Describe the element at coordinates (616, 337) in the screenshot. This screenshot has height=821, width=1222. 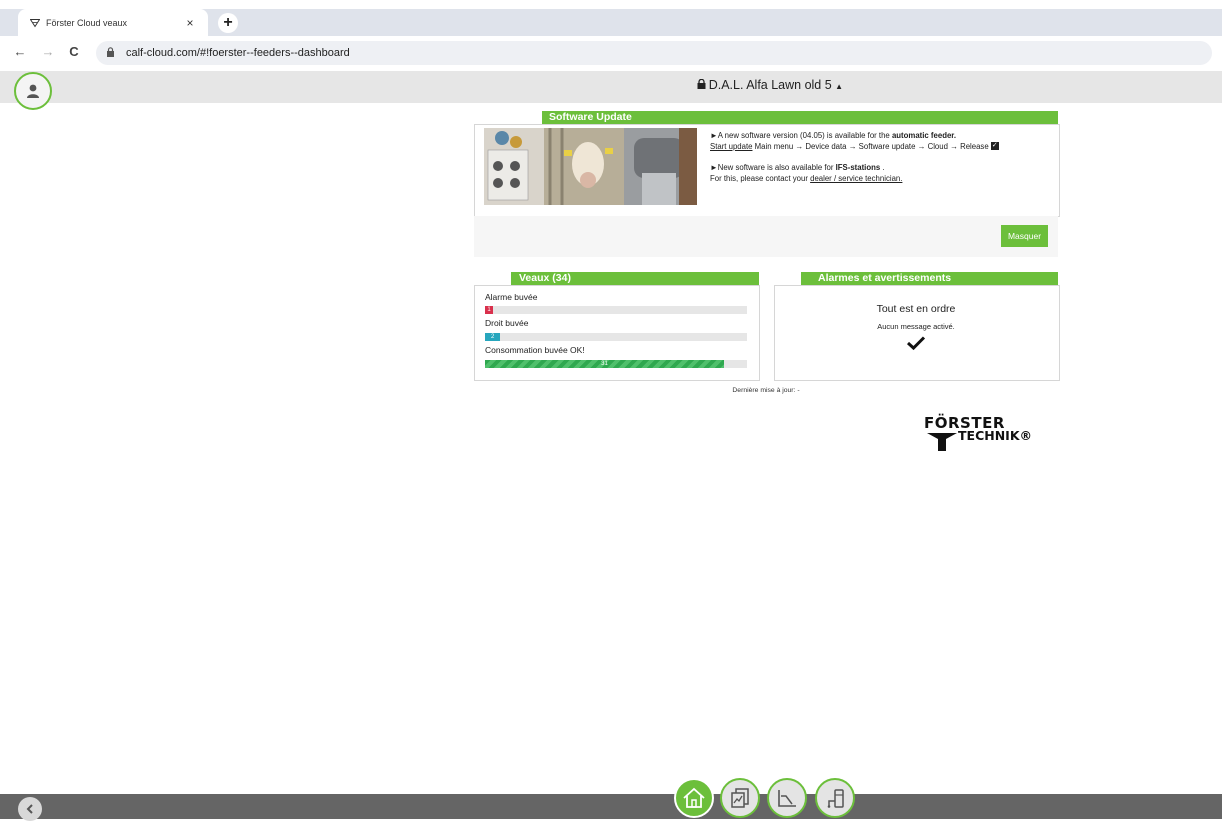
I see `calves-row-bar: 2` at that location.